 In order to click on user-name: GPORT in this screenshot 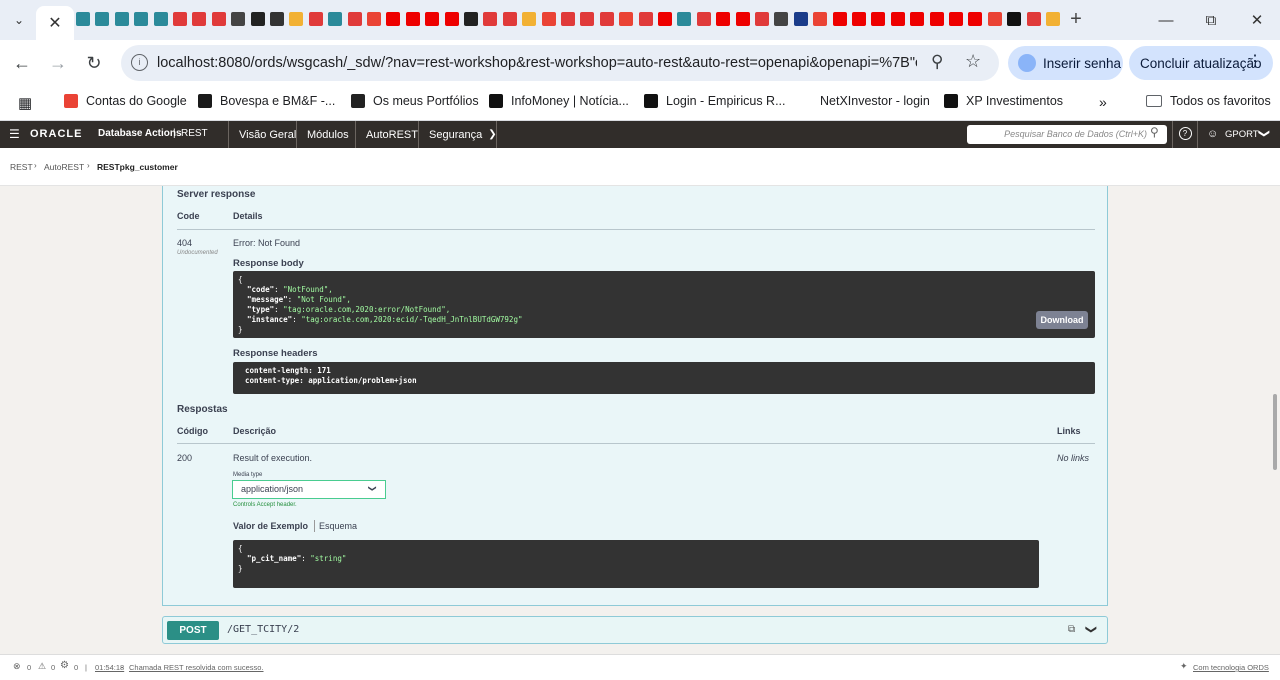, I will do `click(1242, 134)`.